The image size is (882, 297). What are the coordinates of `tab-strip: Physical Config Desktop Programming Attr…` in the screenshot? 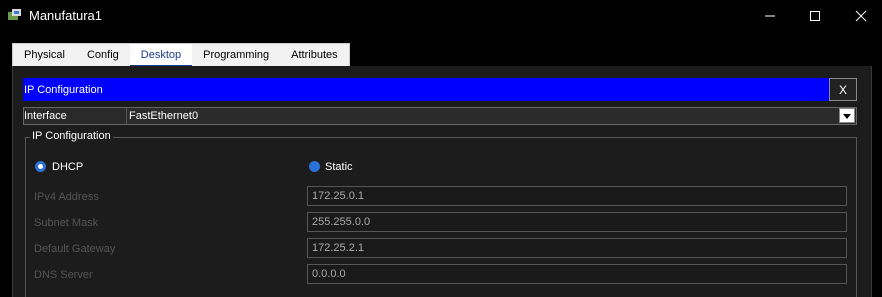 It's located at (181, 55).